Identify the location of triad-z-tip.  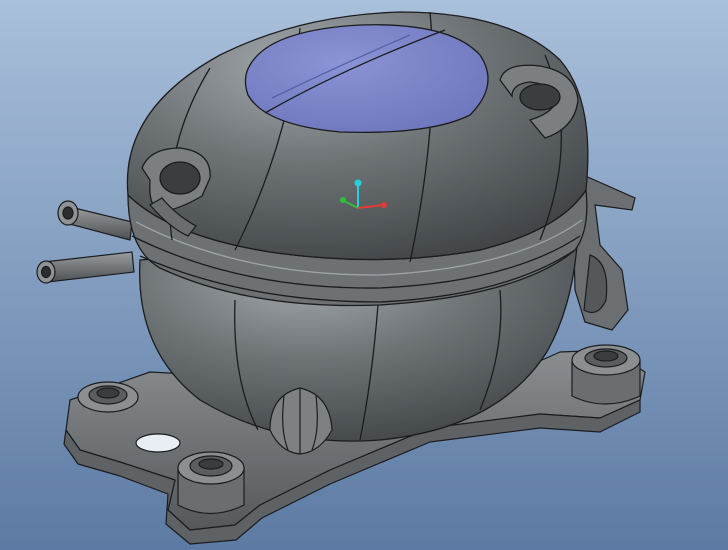
(358, 183).